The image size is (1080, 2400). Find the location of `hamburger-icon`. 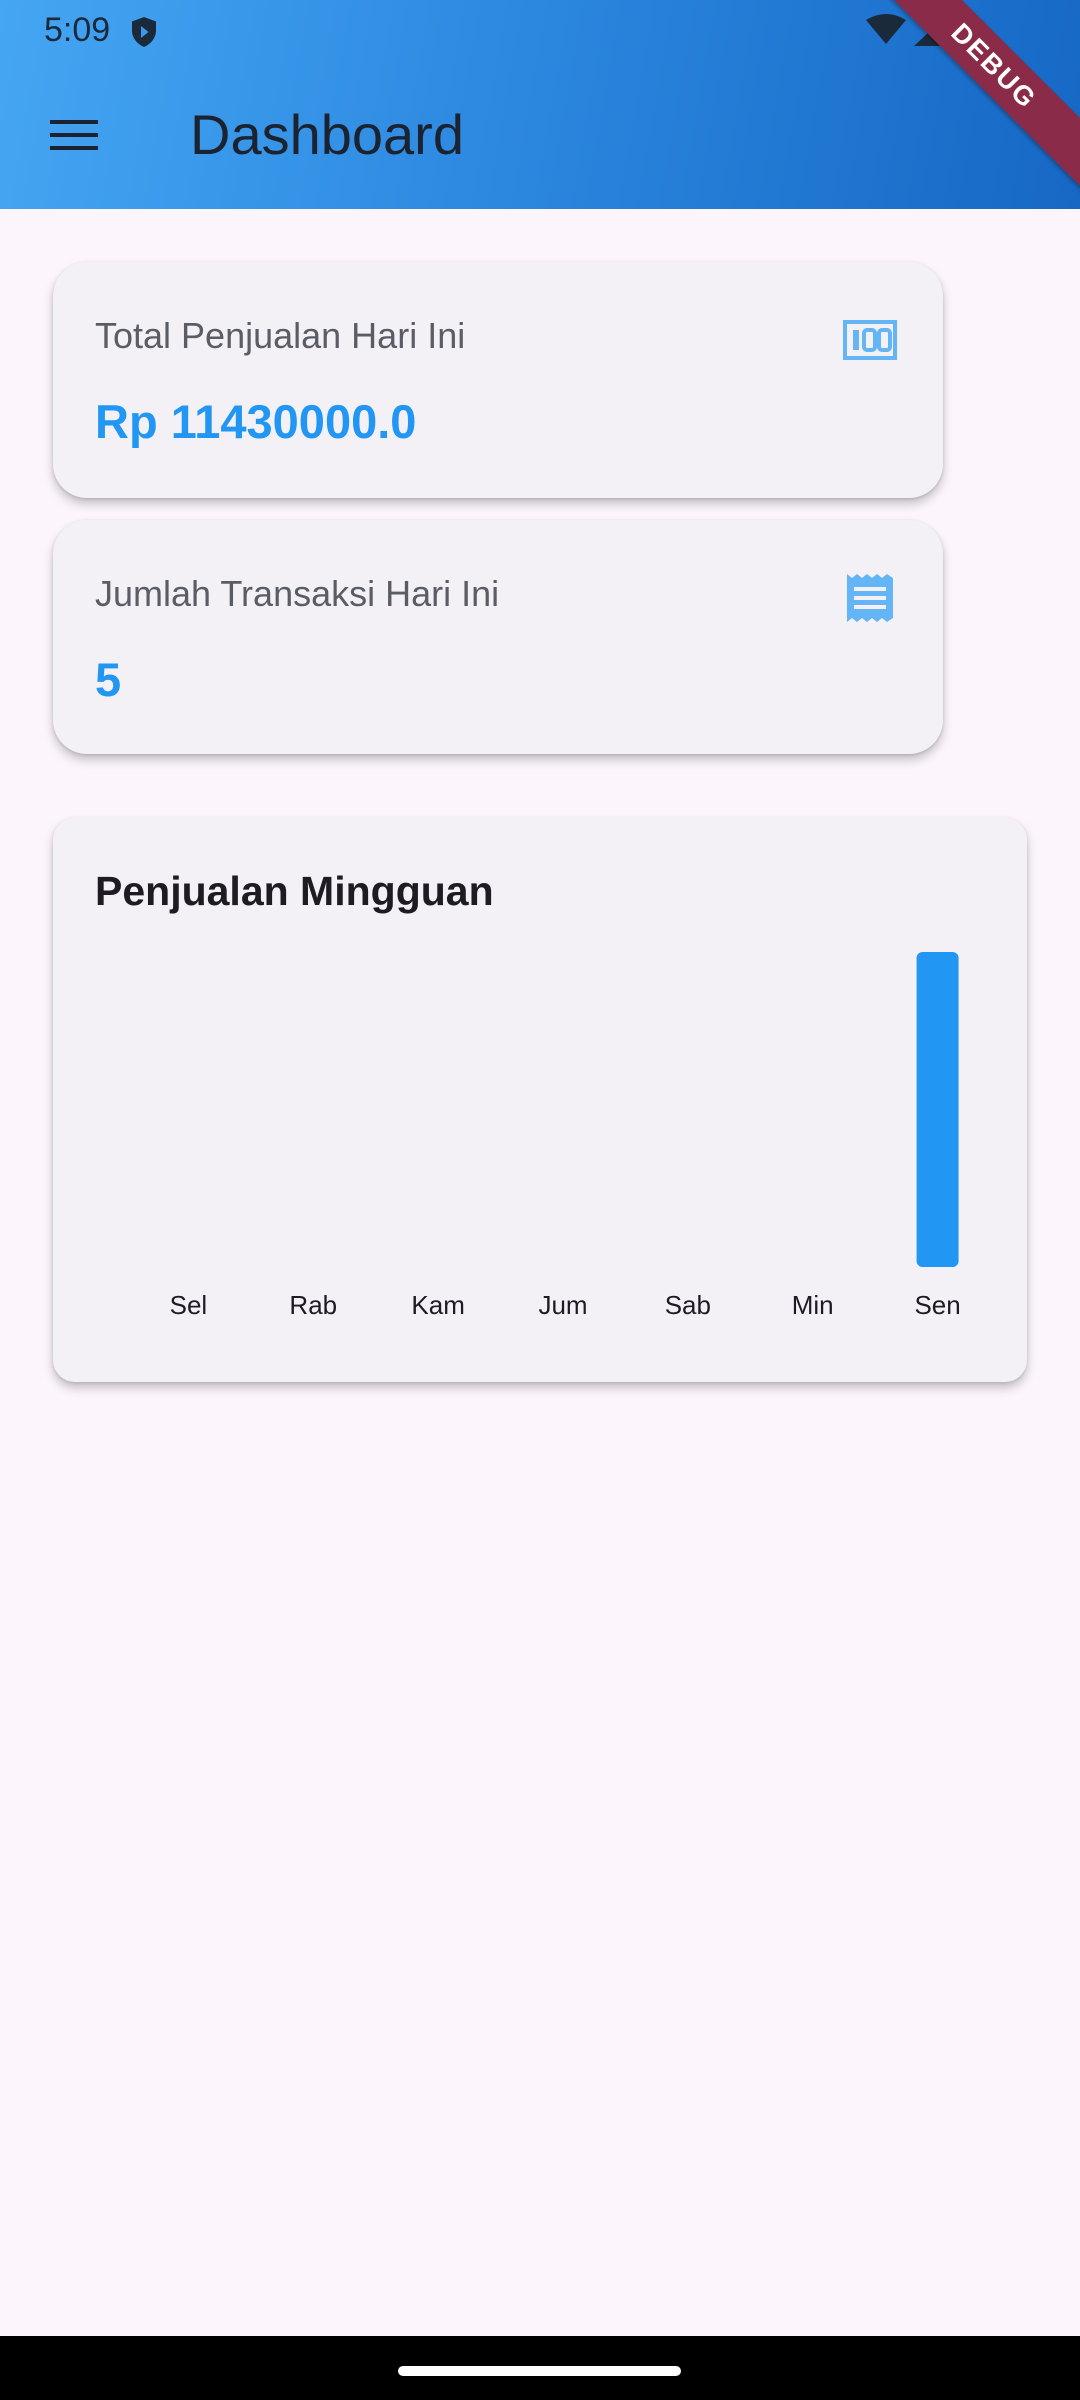

hamburger-icon is located at coordinates (74, 135).